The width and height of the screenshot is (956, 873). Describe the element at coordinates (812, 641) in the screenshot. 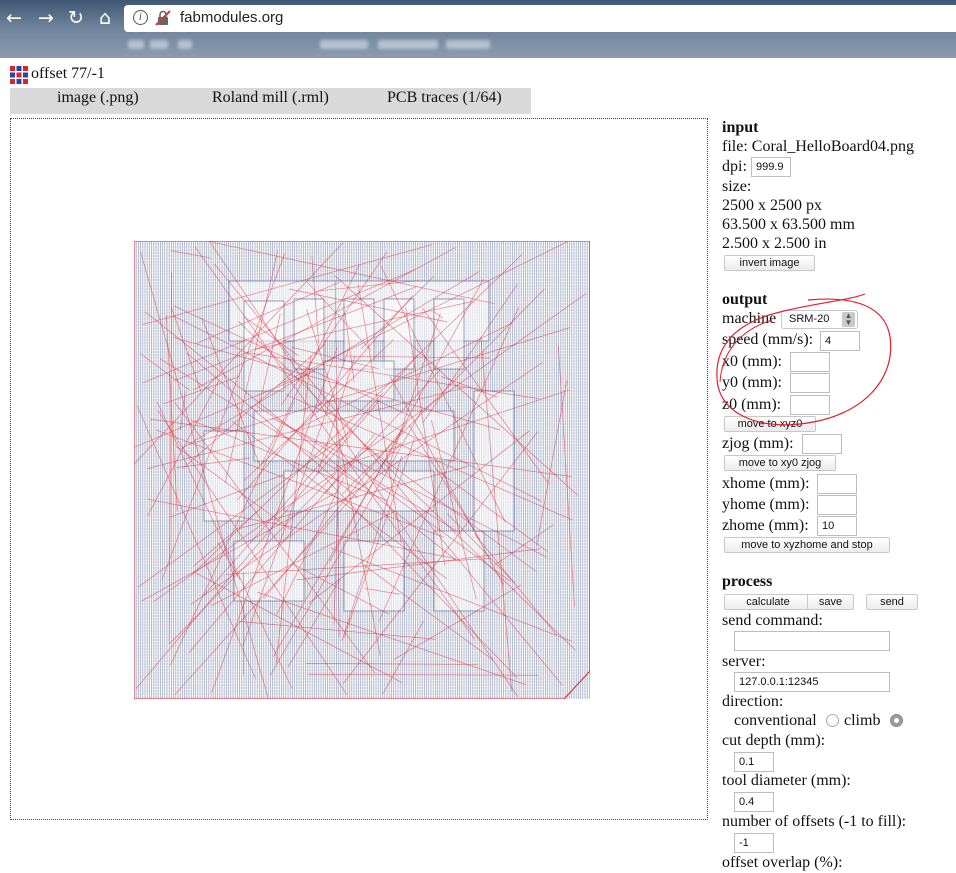

I see `send-command-input` at that location.